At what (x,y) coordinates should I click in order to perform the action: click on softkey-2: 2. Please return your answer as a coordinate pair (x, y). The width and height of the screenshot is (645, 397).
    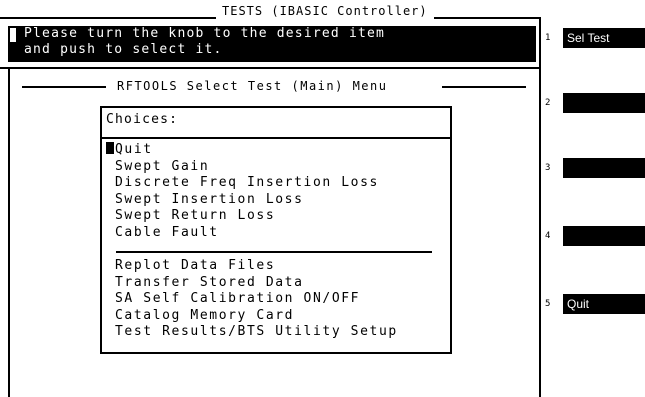
    Looking at the image, I should click on (594, 103).